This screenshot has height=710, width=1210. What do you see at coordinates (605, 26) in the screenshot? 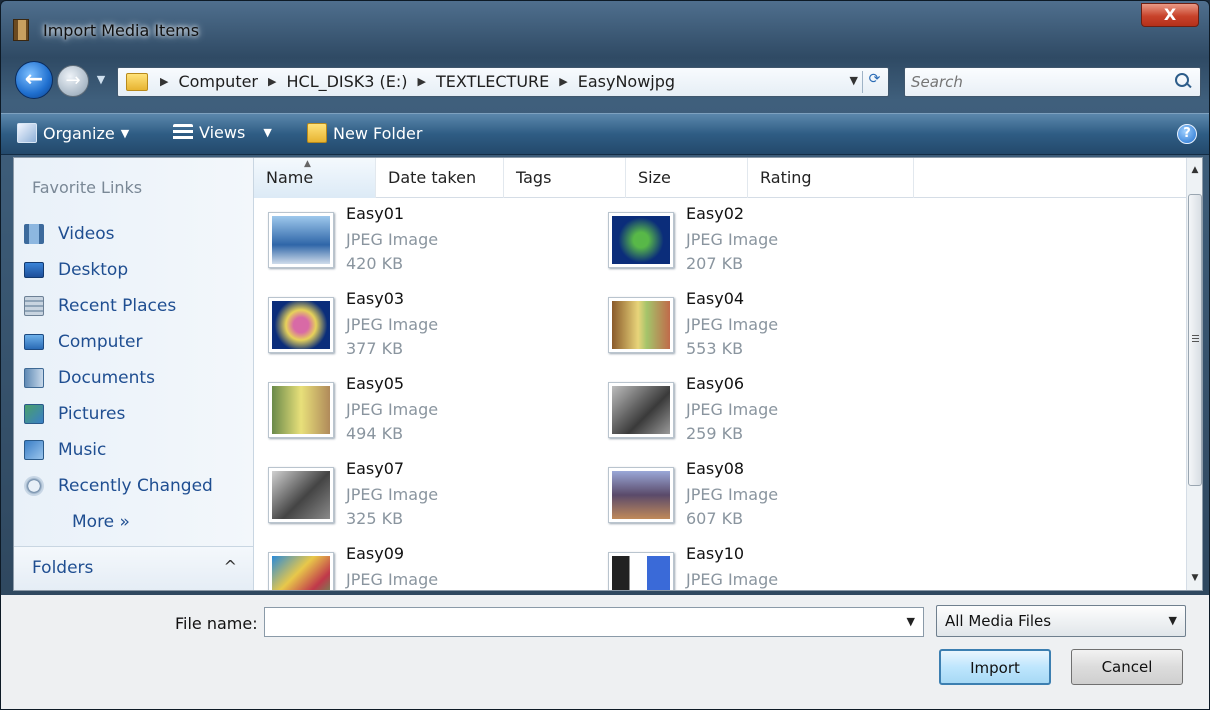
I see `title-bar: Import Media Items X` at bounding box center [605, 26].